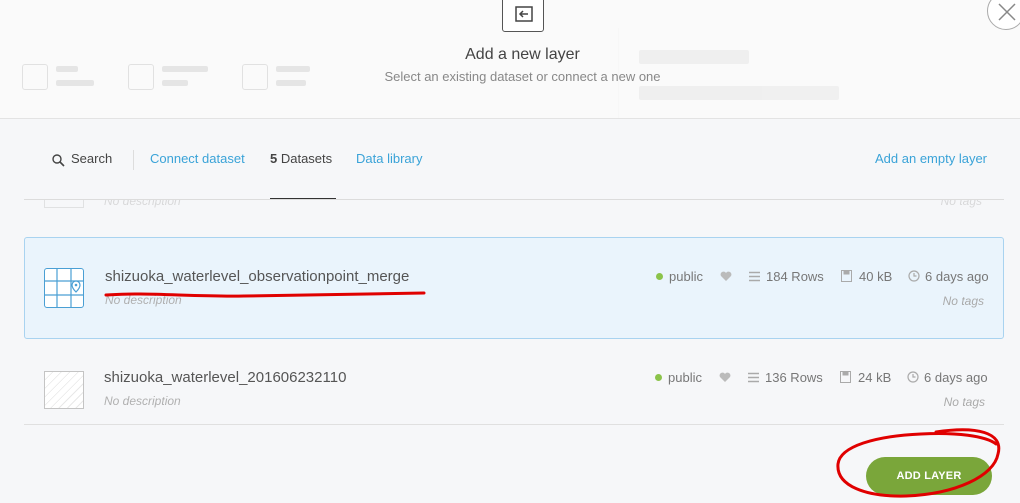  Describe the element at coordinates (931, 158) in the screenshot. I see `add-empty-layer-link: Add an empty layer` at that location.